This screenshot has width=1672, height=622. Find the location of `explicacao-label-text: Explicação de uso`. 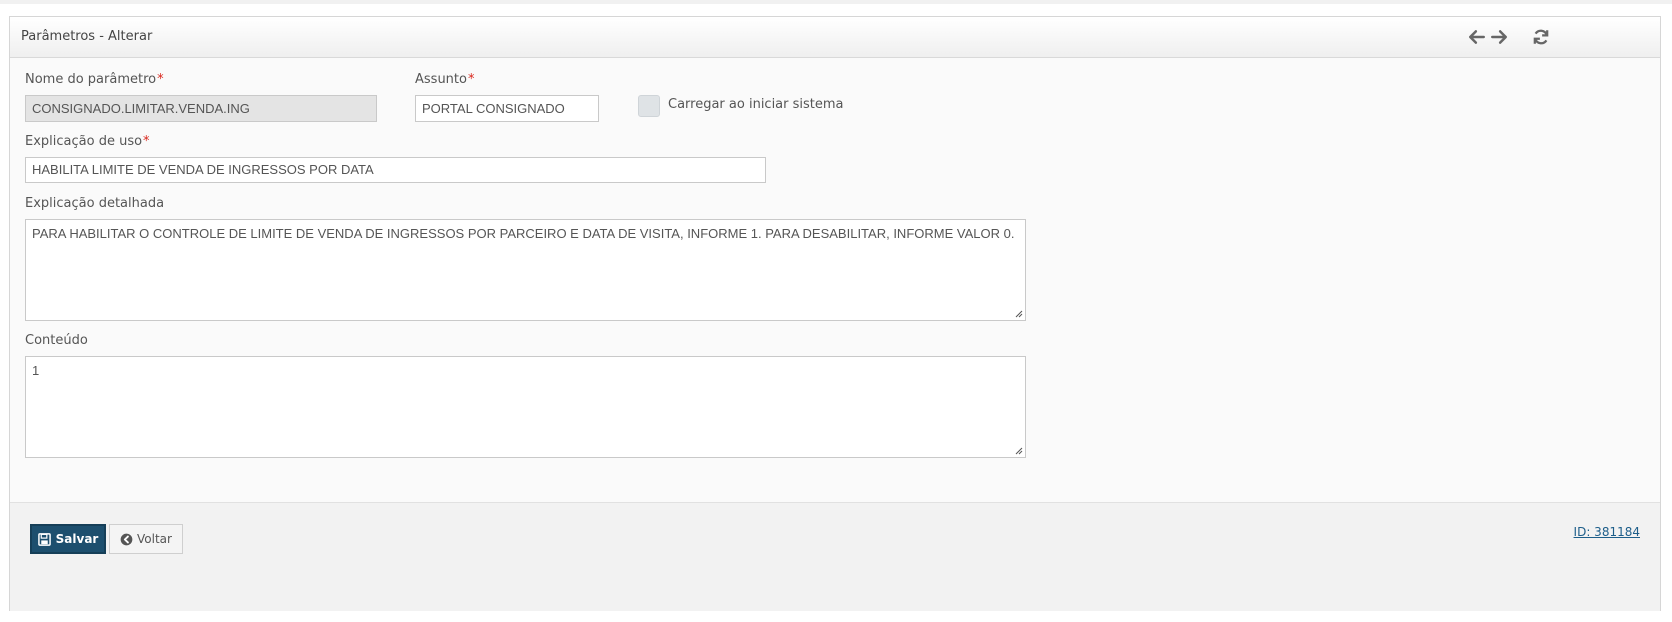

explicacao-label-text: Explicação de uso is located at coordinates (84, 141).